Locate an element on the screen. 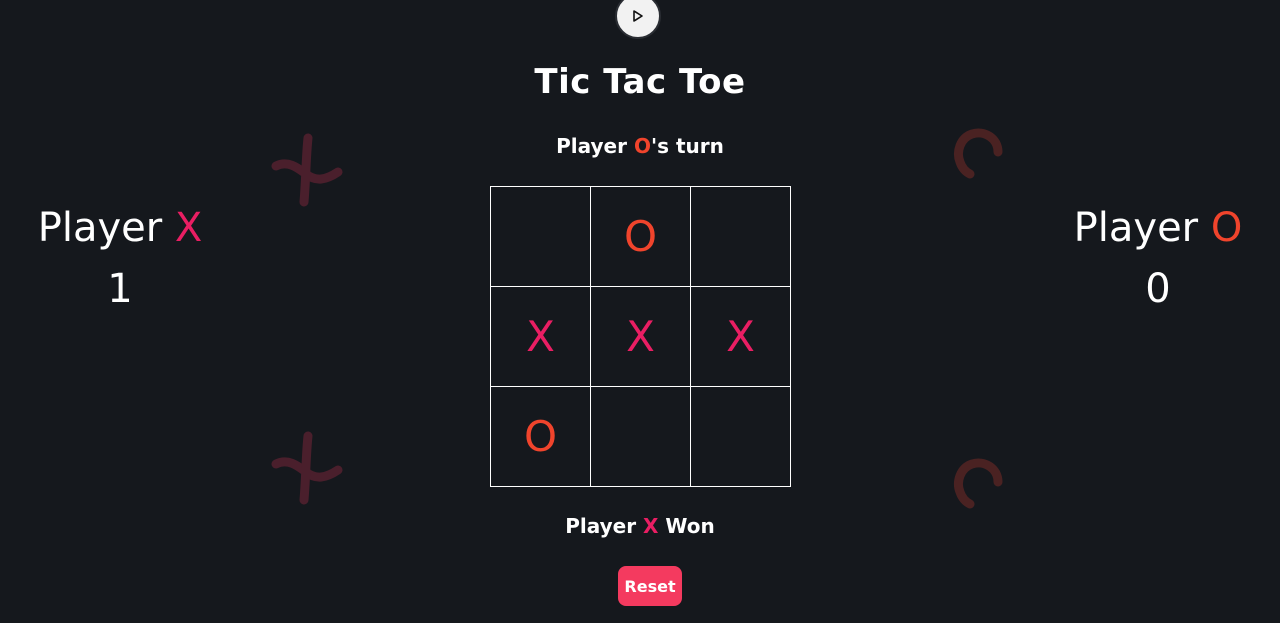  score-mark-x: X is located at coordinates (188, 228).